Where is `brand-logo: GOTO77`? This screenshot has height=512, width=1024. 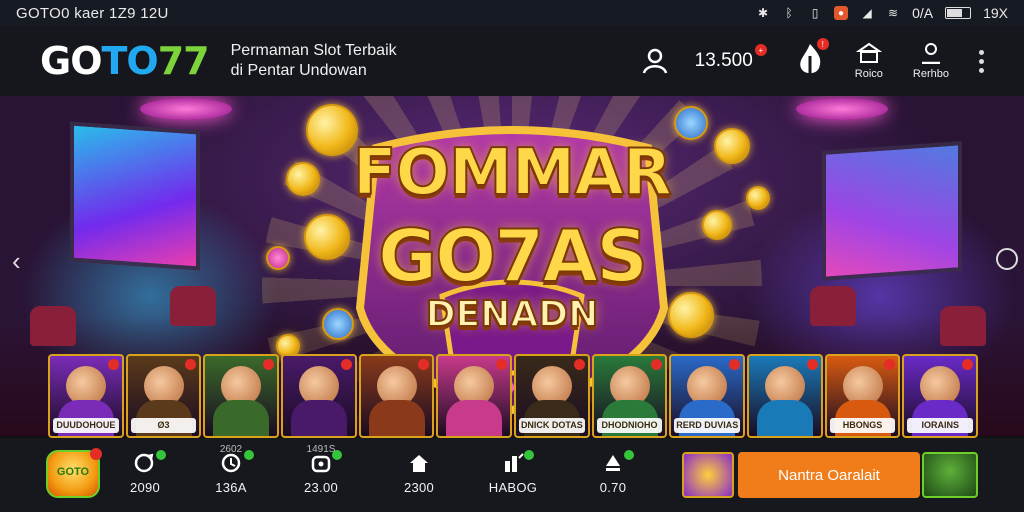 brand-logo: GOTO77 is located at coordinates (125, 61).